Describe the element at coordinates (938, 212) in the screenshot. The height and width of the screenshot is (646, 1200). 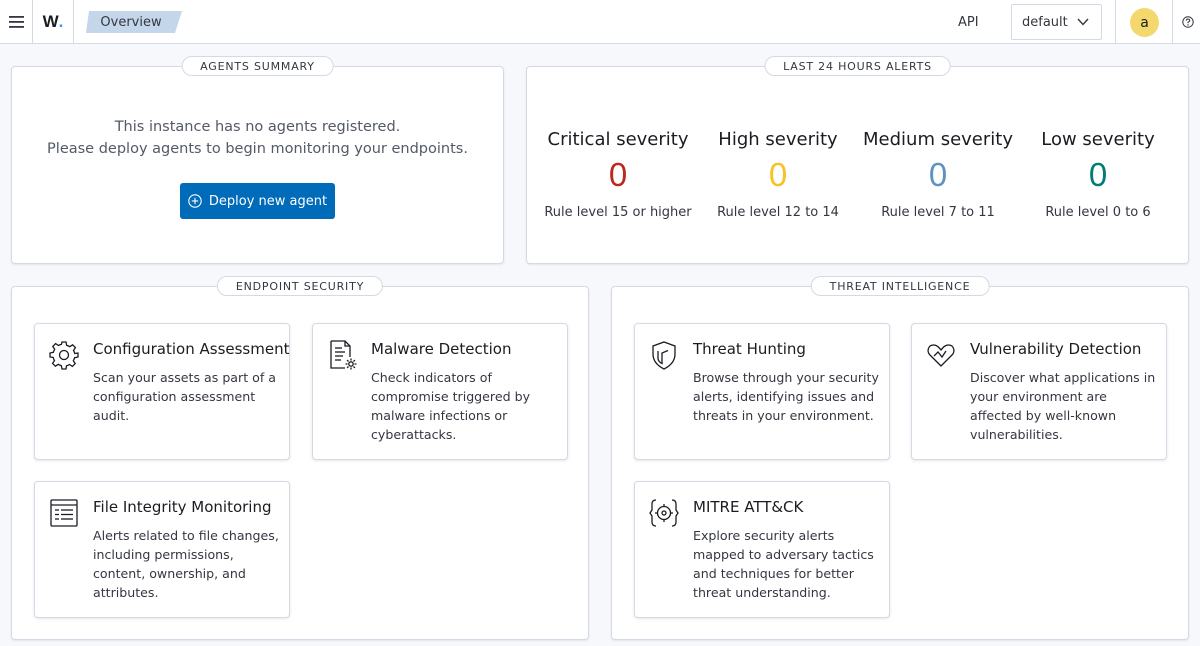
I see `severity-rule: Rule level 7 to 11` at that location.